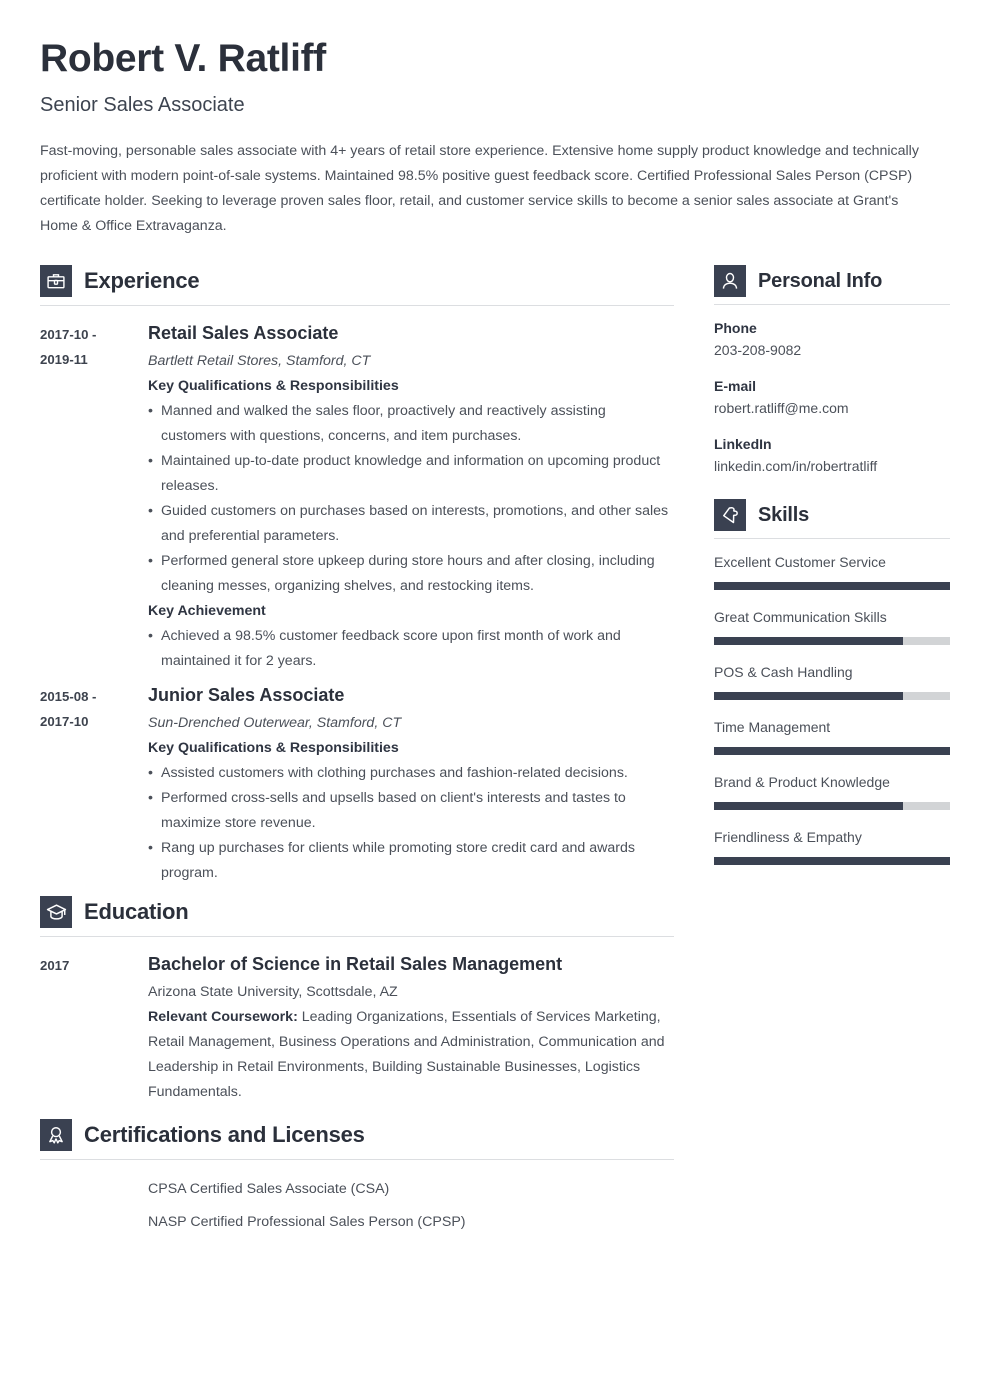 The width and height of the screenshot is (990, 1400). Describe the element at coordinates (820, 281) in the screenshot. I see `personal-info-title: Personal Info` at that location.